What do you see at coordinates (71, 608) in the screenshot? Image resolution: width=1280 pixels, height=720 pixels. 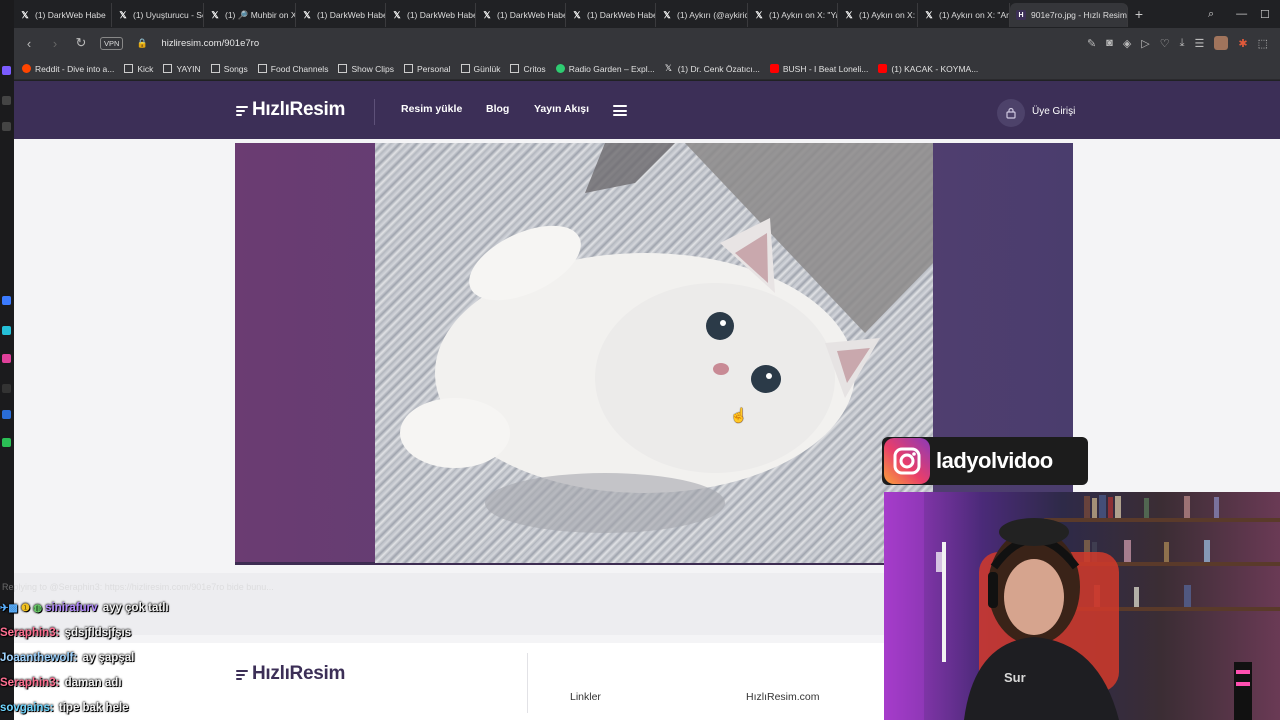 I see `chat-username: sinirafurv` at bounding box center [71, 608].